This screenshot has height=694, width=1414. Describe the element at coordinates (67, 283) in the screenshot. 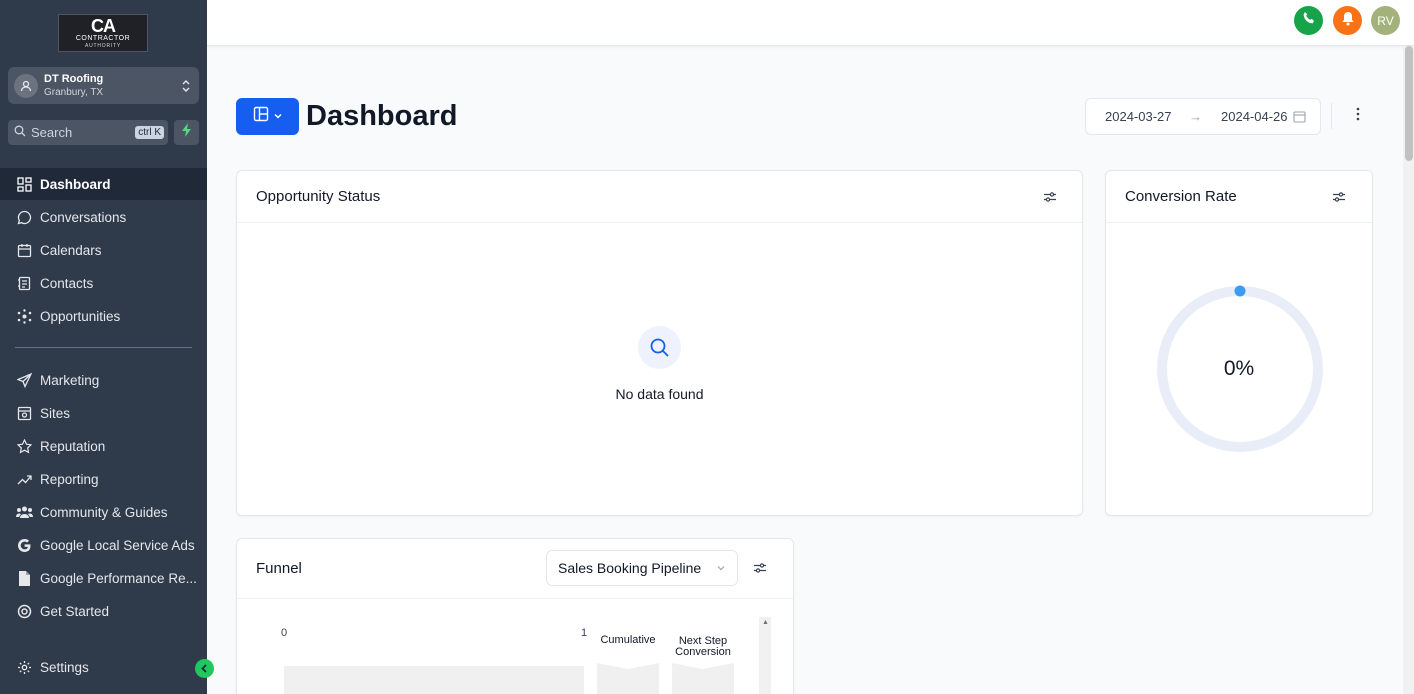

I see `sidebar-item-label: Contacts` at that location.